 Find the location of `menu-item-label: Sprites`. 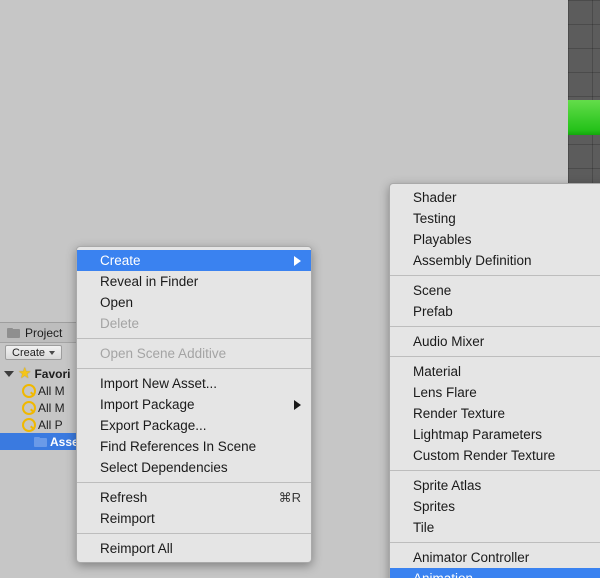

menu-item-label: Sprites is located at coordinates (434, 506).